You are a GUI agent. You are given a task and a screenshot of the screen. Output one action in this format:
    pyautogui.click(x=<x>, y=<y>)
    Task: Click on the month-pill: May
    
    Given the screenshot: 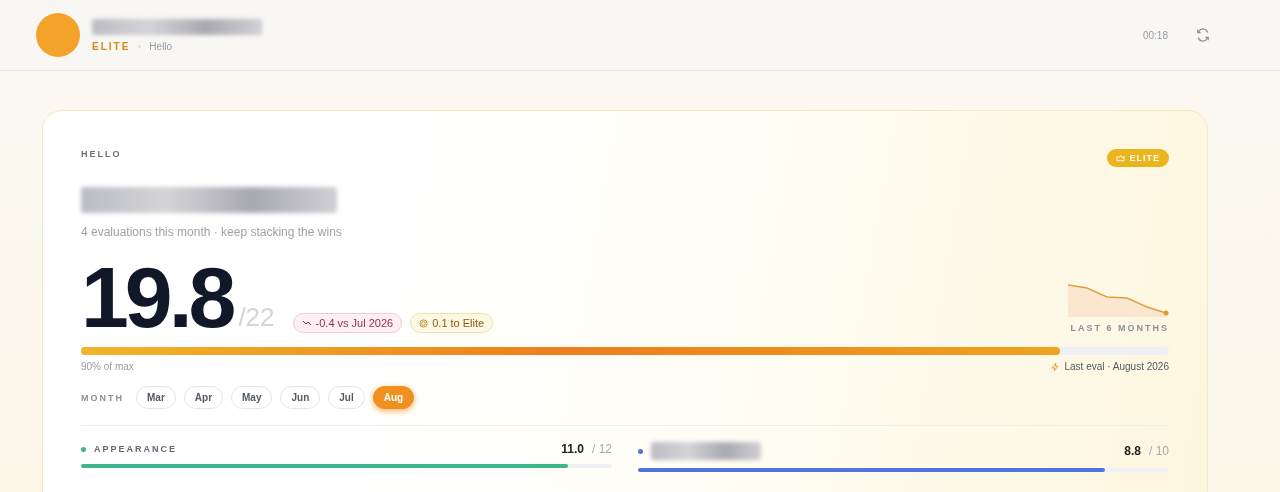 What is the action you would take?
    pyautogui.click(x=252, y=397)
    